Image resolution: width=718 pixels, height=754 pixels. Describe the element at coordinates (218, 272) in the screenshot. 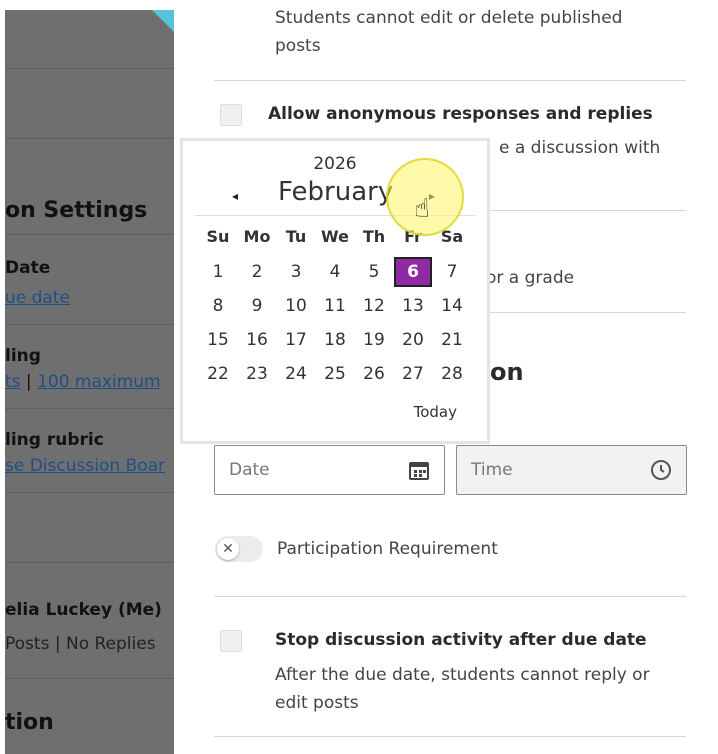

I see `calendar-day: 1` at that location.